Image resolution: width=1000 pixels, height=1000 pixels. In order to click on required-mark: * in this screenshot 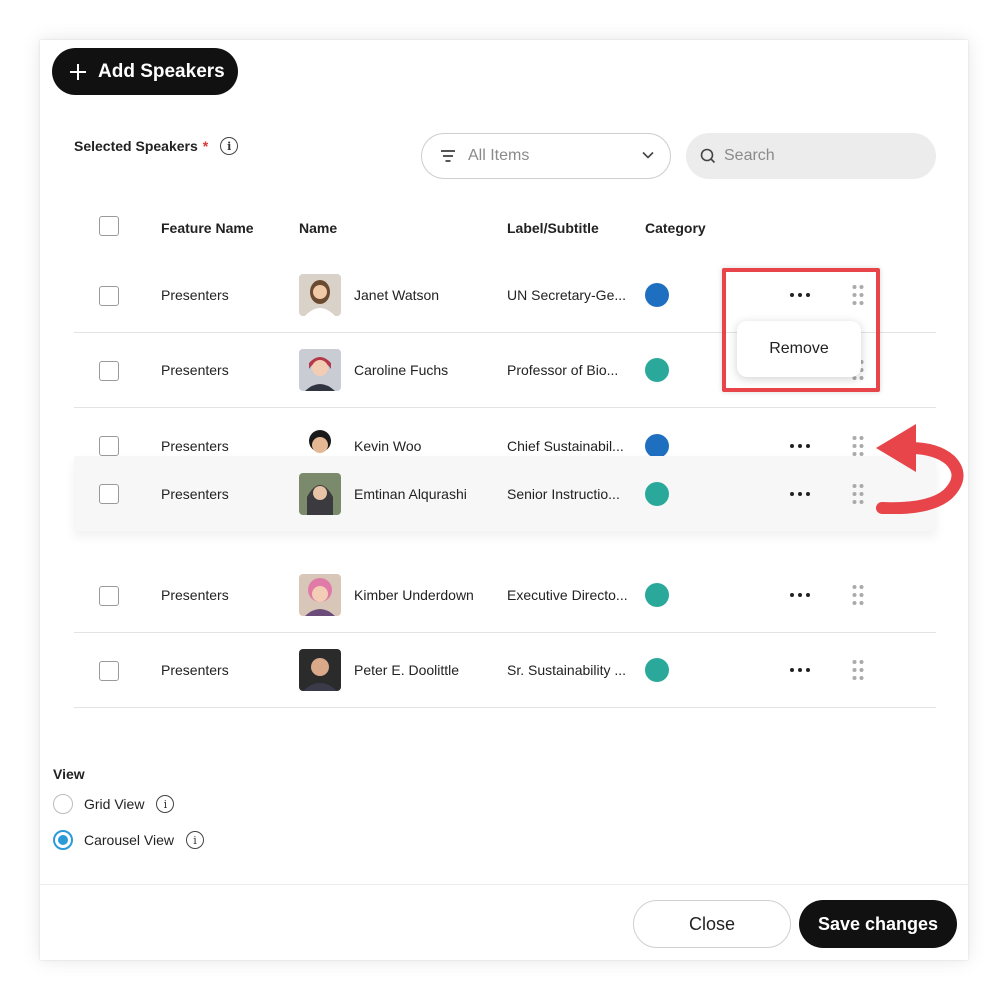, I will do `click(205, 146)`.